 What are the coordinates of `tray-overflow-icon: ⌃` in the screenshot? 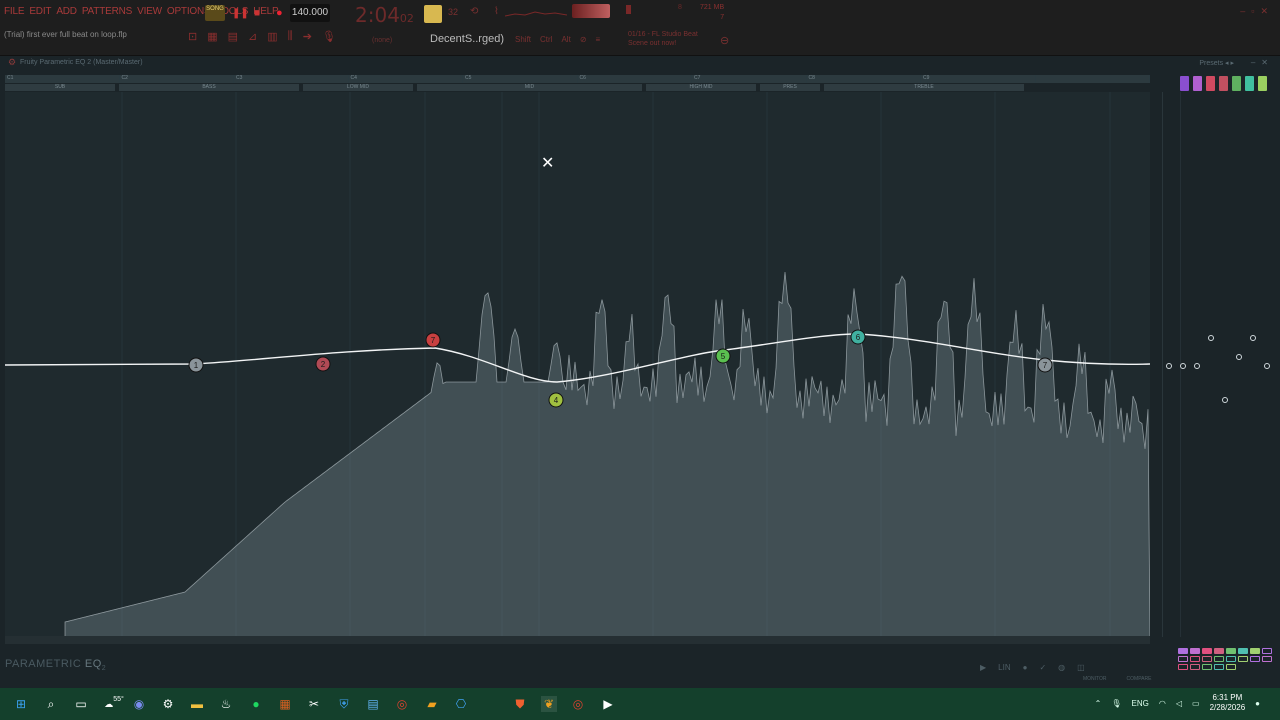 It's located at (1098, 703).